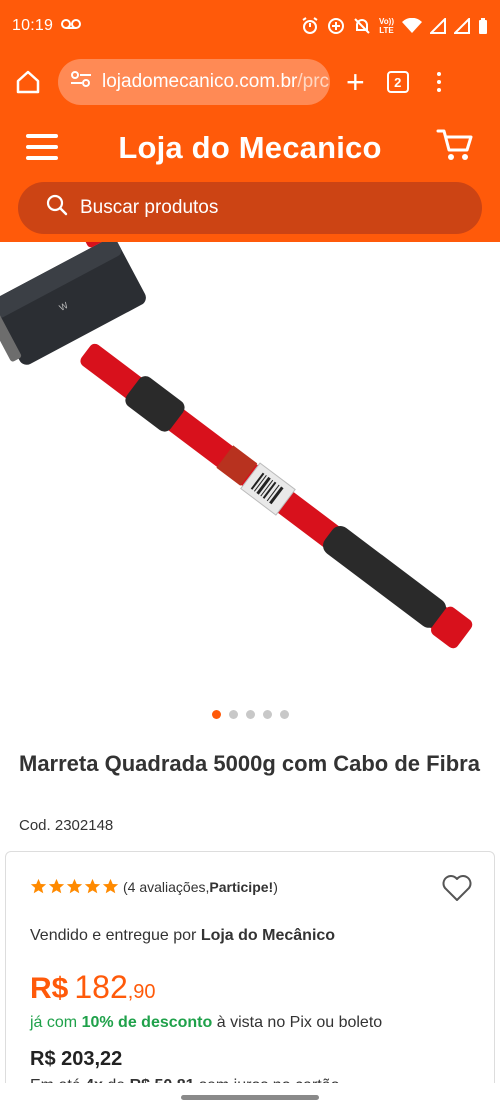  I want to click on browser-toolbar: lojadomecanico.com.br/prc + 2, so click(250, 82).